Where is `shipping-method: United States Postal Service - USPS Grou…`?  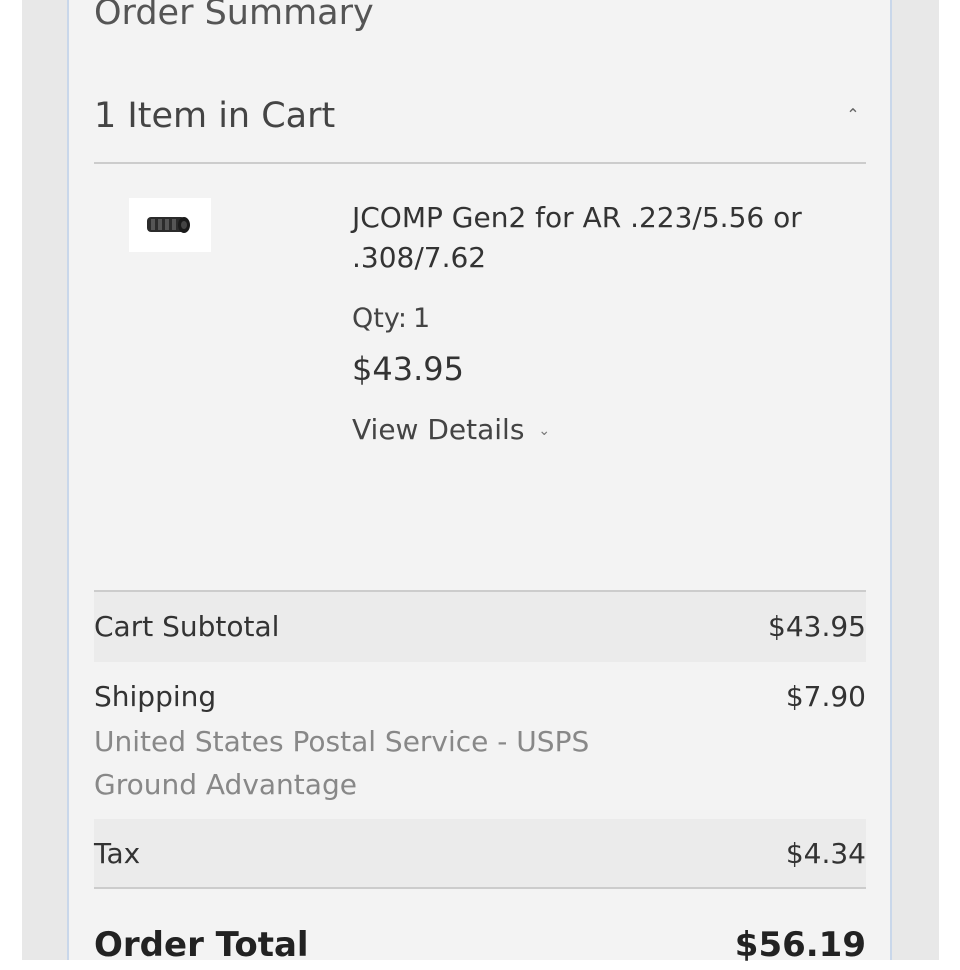
shipping-method: United States Postal Service - USPS Grou… is located at coordinates (342, 763).